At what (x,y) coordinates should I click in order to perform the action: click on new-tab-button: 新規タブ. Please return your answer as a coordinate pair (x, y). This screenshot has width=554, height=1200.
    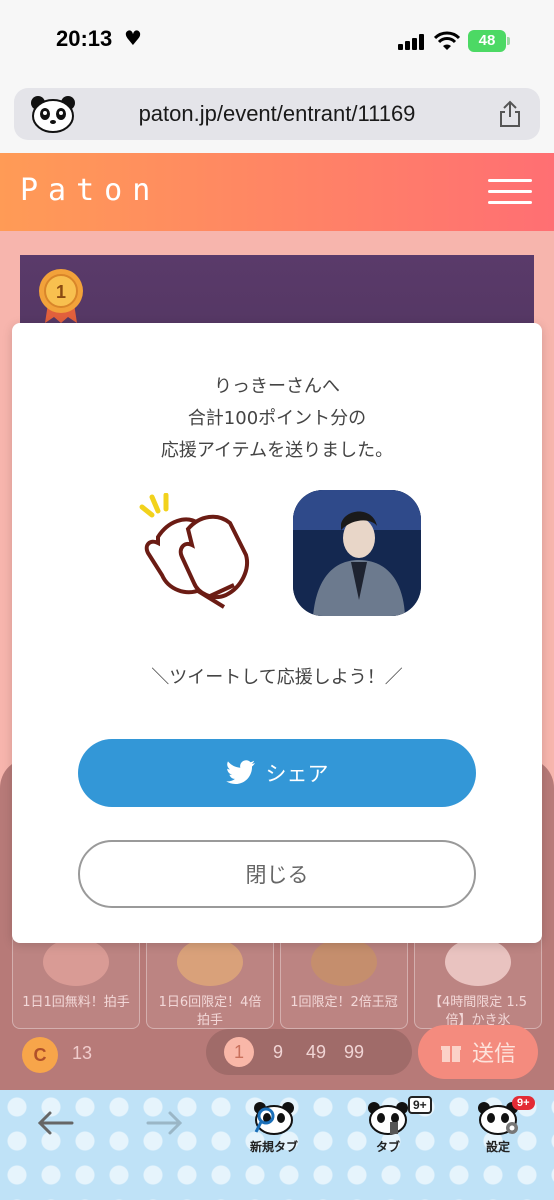
    Looking at the image, I should click on (274, 1127).